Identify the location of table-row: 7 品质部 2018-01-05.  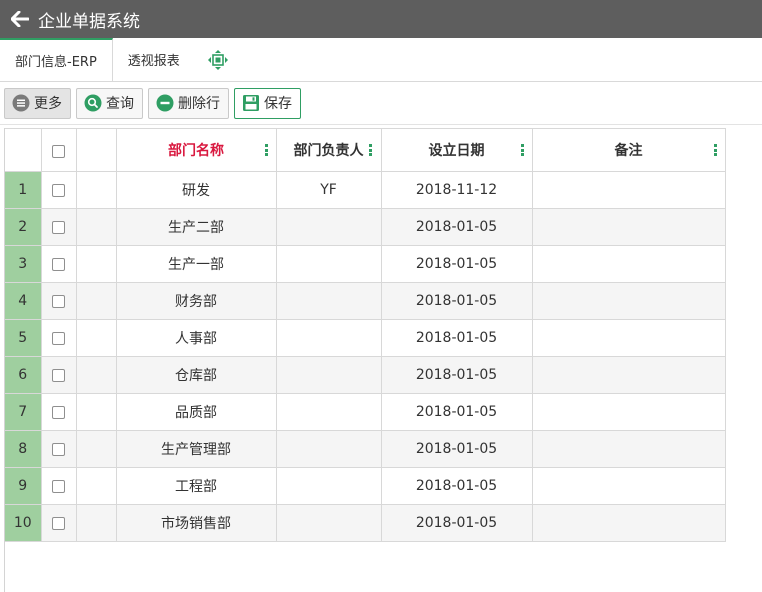
(365, 412).